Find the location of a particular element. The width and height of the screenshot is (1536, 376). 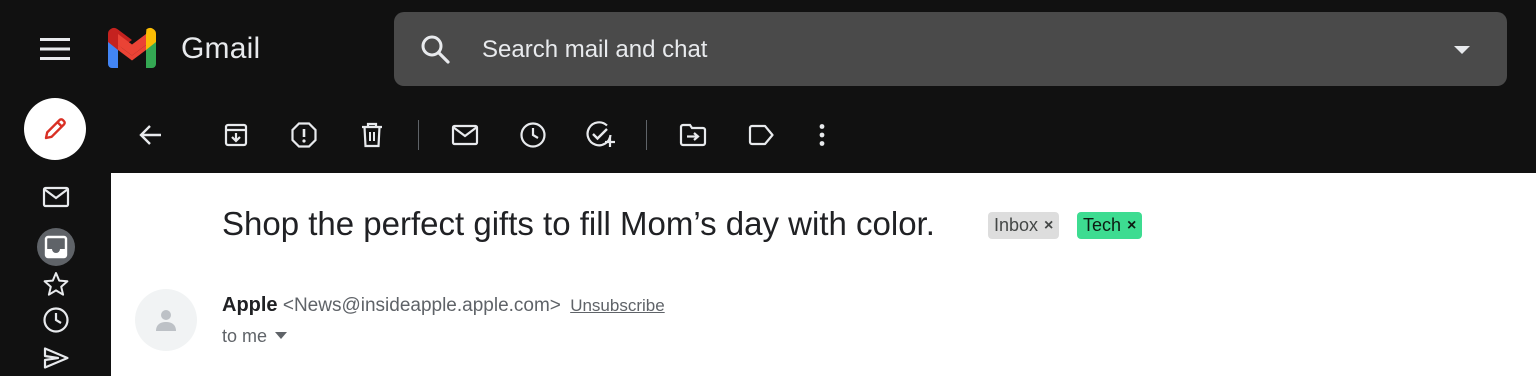

label-icon is located at coordinates (761, 135).